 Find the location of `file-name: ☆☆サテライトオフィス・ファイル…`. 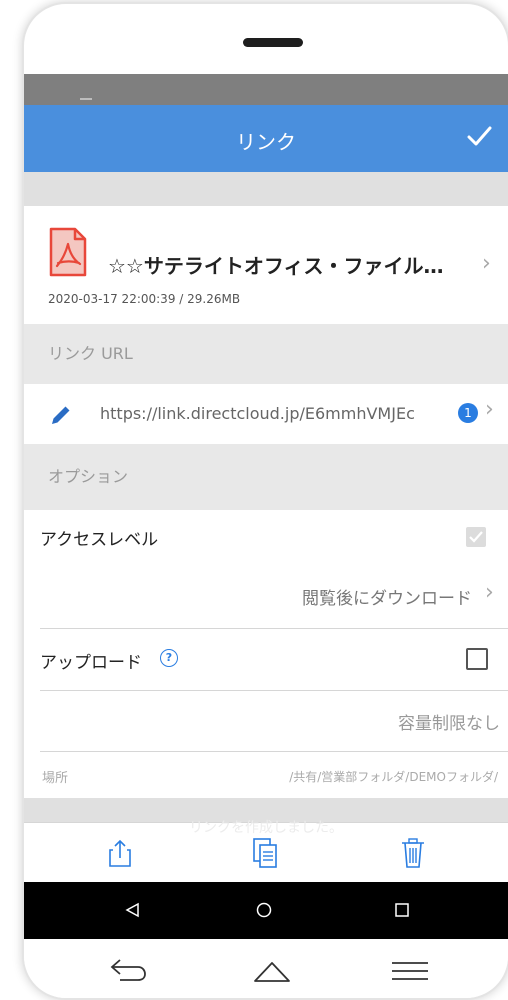

file-name: ☆☆サテライトオフィス・ファイル… is located at coordinates (276, 266).